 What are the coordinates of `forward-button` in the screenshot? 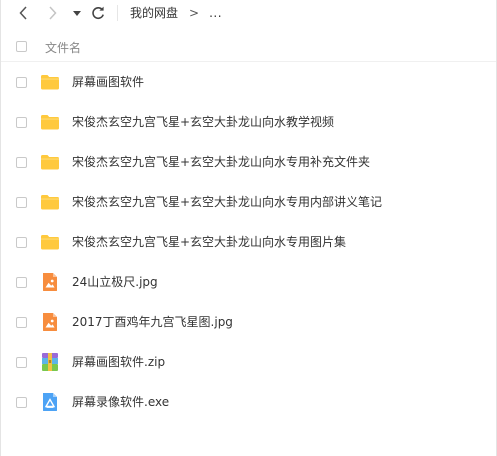 It's located at (52, 13).